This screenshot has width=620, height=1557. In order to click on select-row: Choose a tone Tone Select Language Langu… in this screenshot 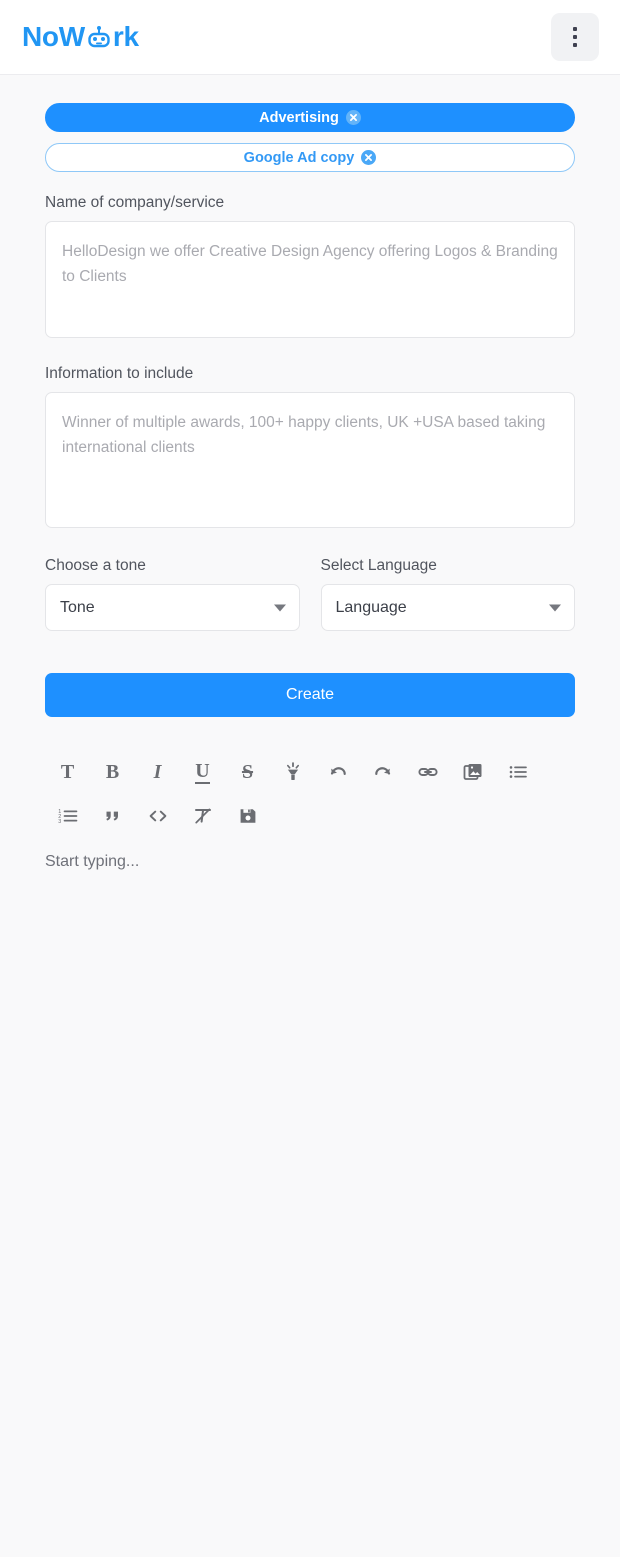, I will do `click(310, 594)`.